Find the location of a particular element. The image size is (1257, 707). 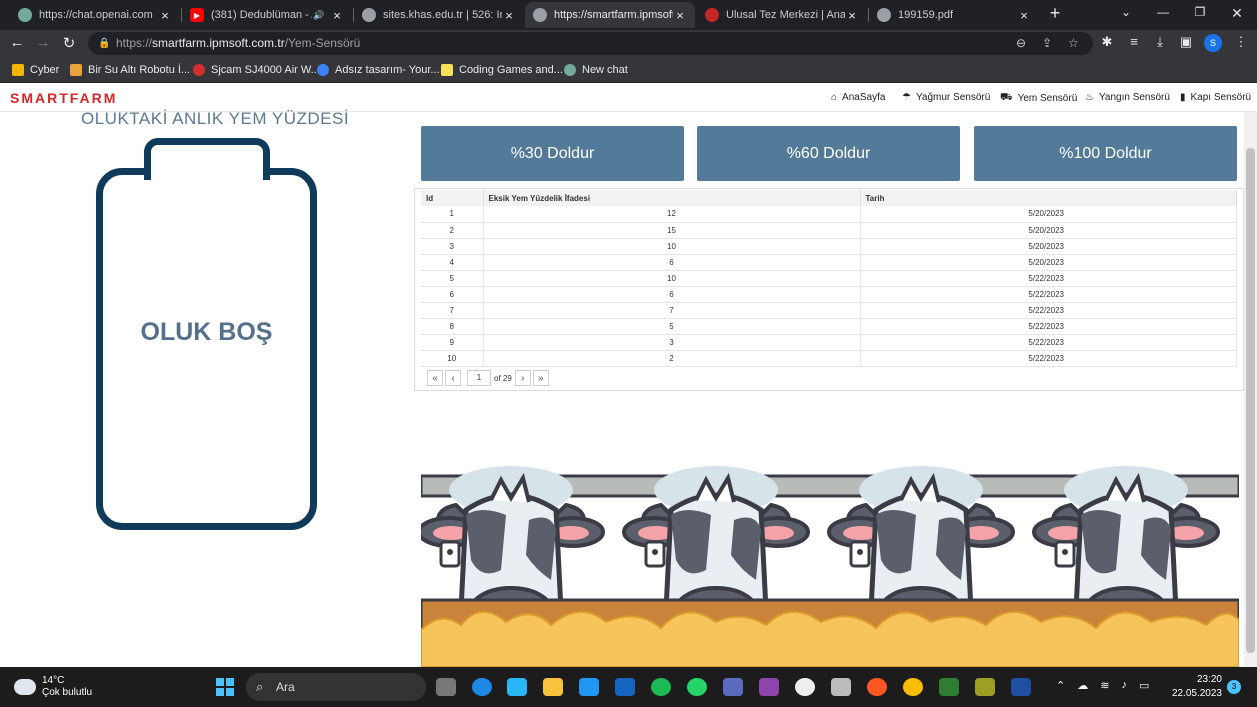

file-explorer-icon is located at coordinates (553, 687).